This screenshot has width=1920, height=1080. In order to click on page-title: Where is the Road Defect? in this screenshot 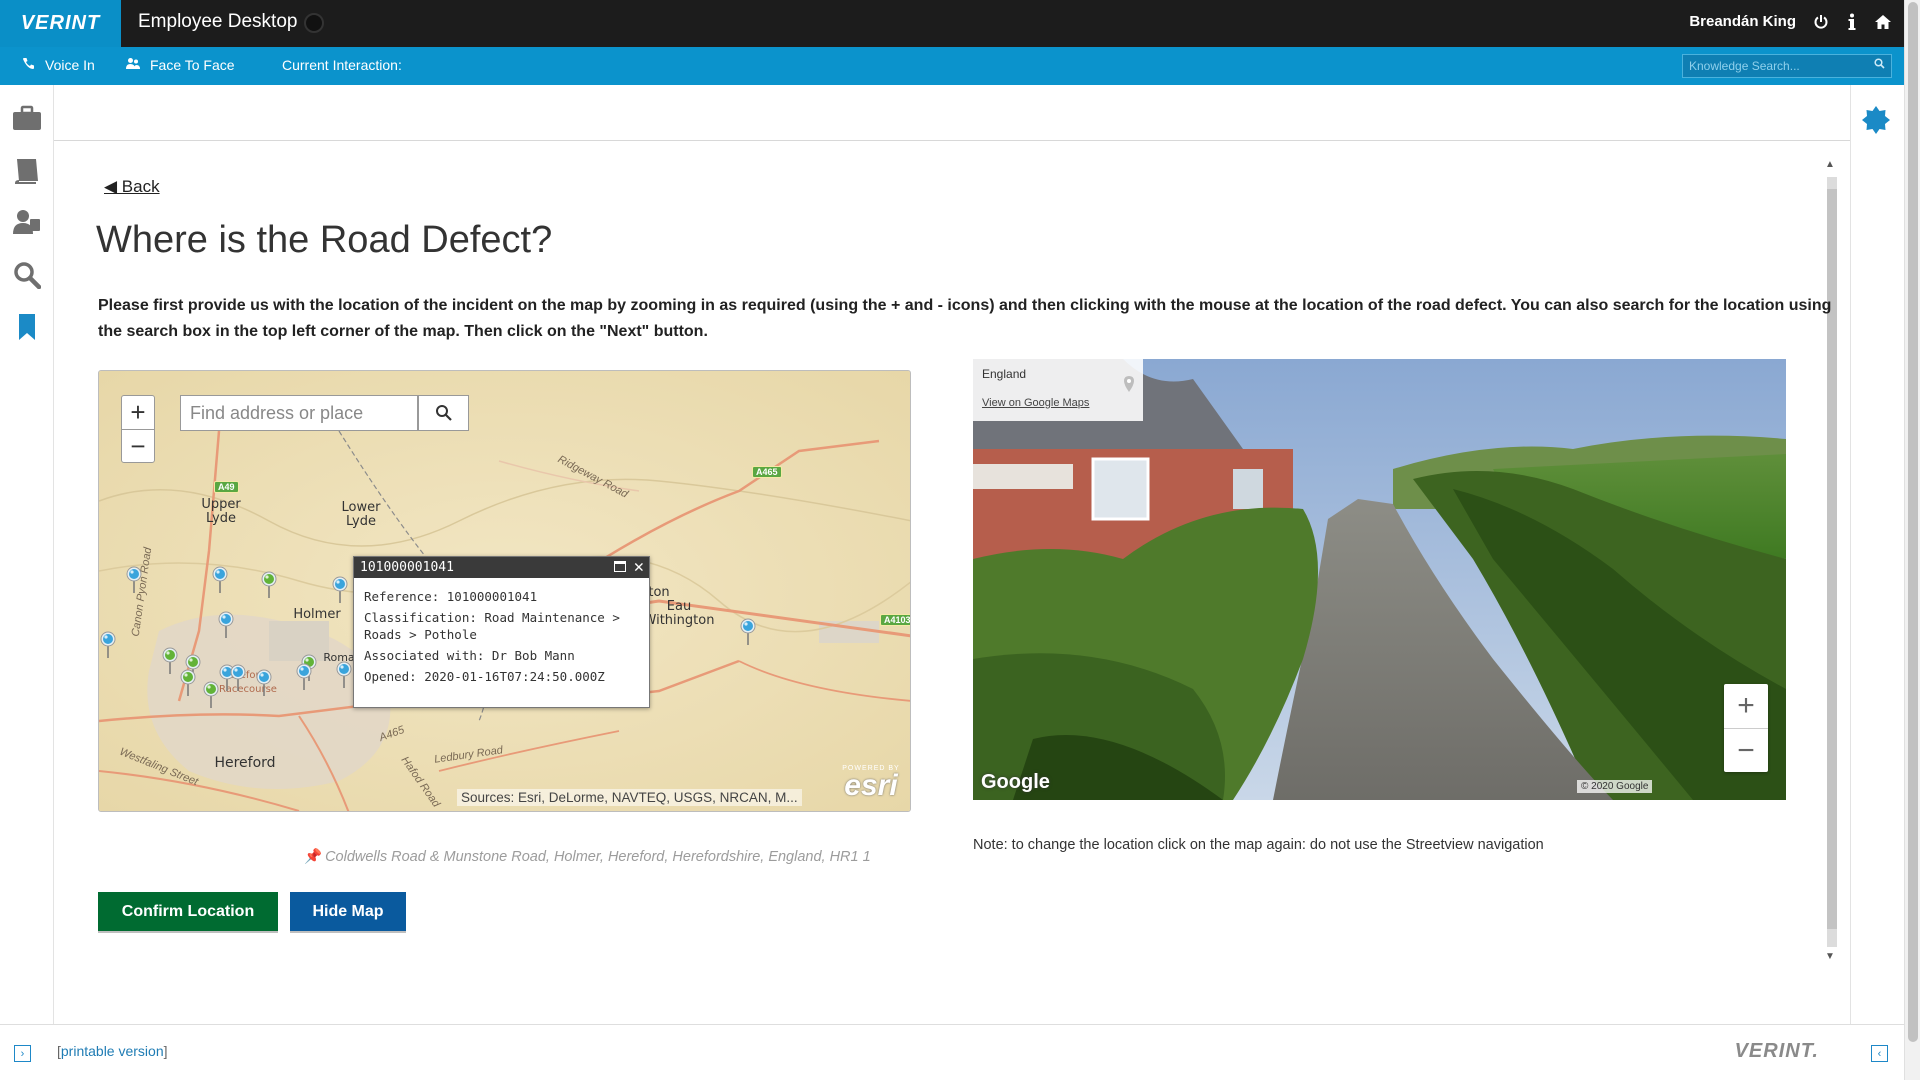, I will do `click(324, 240)`.